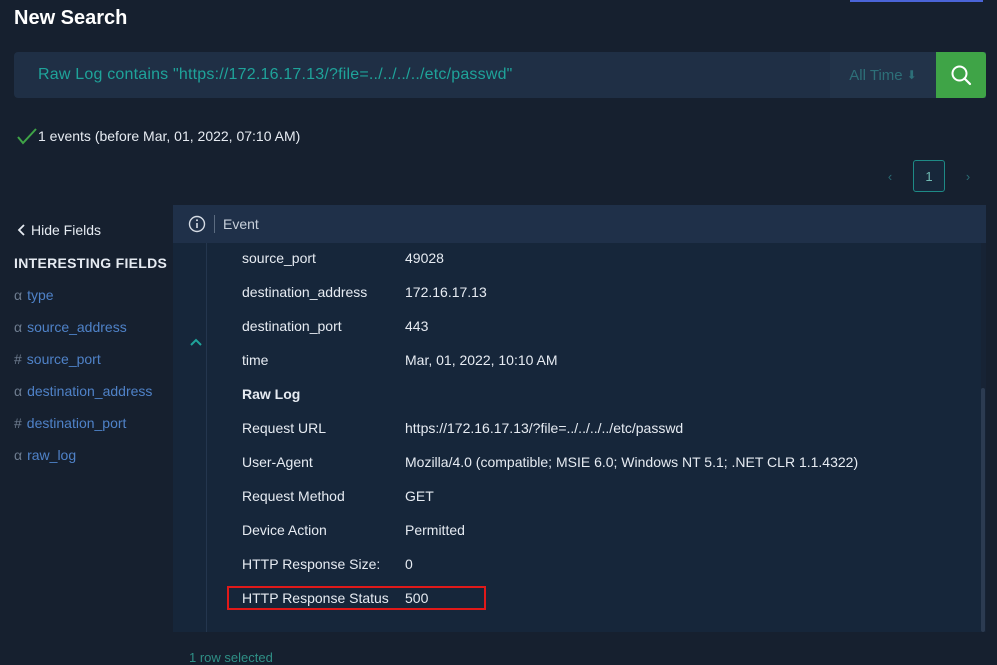  What do you see at coordinates (983, 510) in the screenshot?
I see `scrollbar-thumb` at bounding box center [983, 510].